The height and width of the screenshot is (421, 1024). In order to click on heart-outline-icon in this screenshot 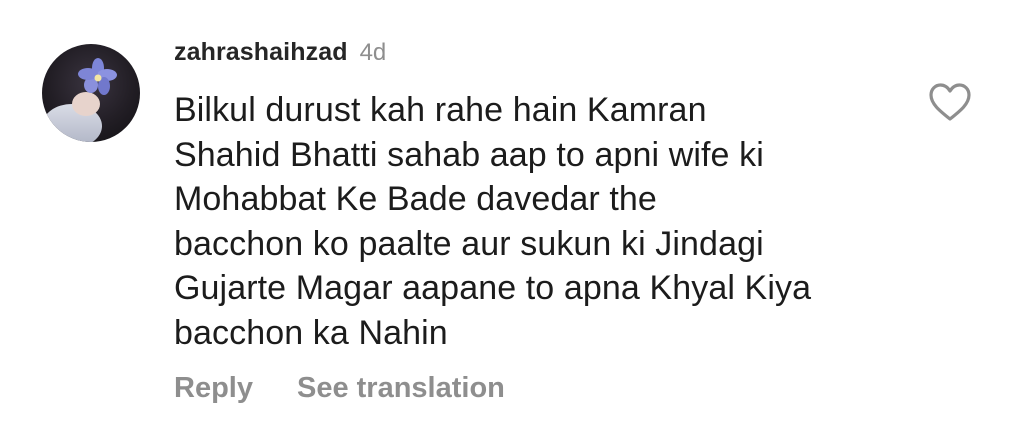, I will do `click(950, 102)`.